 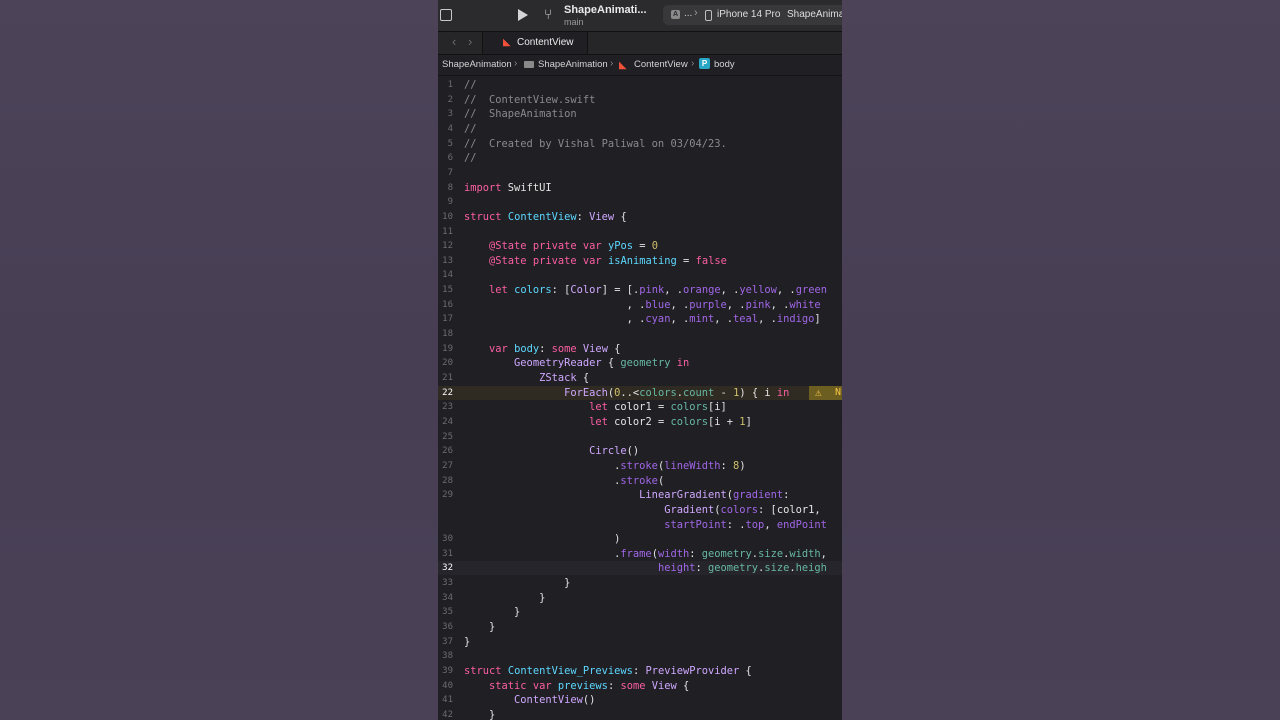 I want to click on code-text: struct ContentView: View {, so click(x=545, y=217).